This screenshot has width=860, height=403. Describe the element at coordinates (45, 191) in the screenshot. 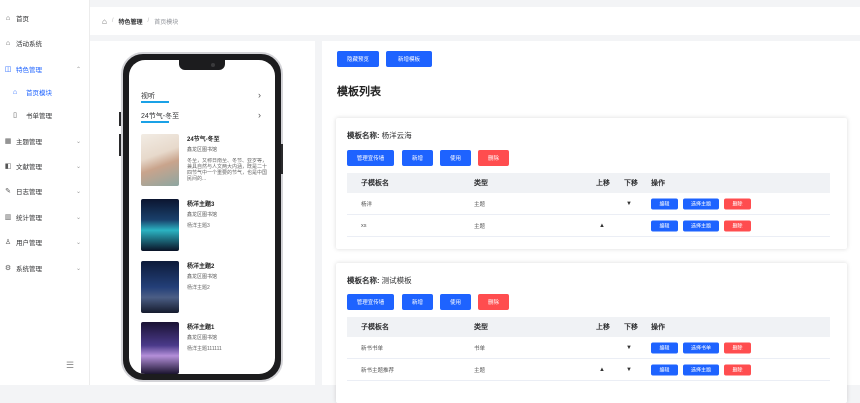

I see `sidebar-item-log: ✎ 日志管理 ⌄` at that location.